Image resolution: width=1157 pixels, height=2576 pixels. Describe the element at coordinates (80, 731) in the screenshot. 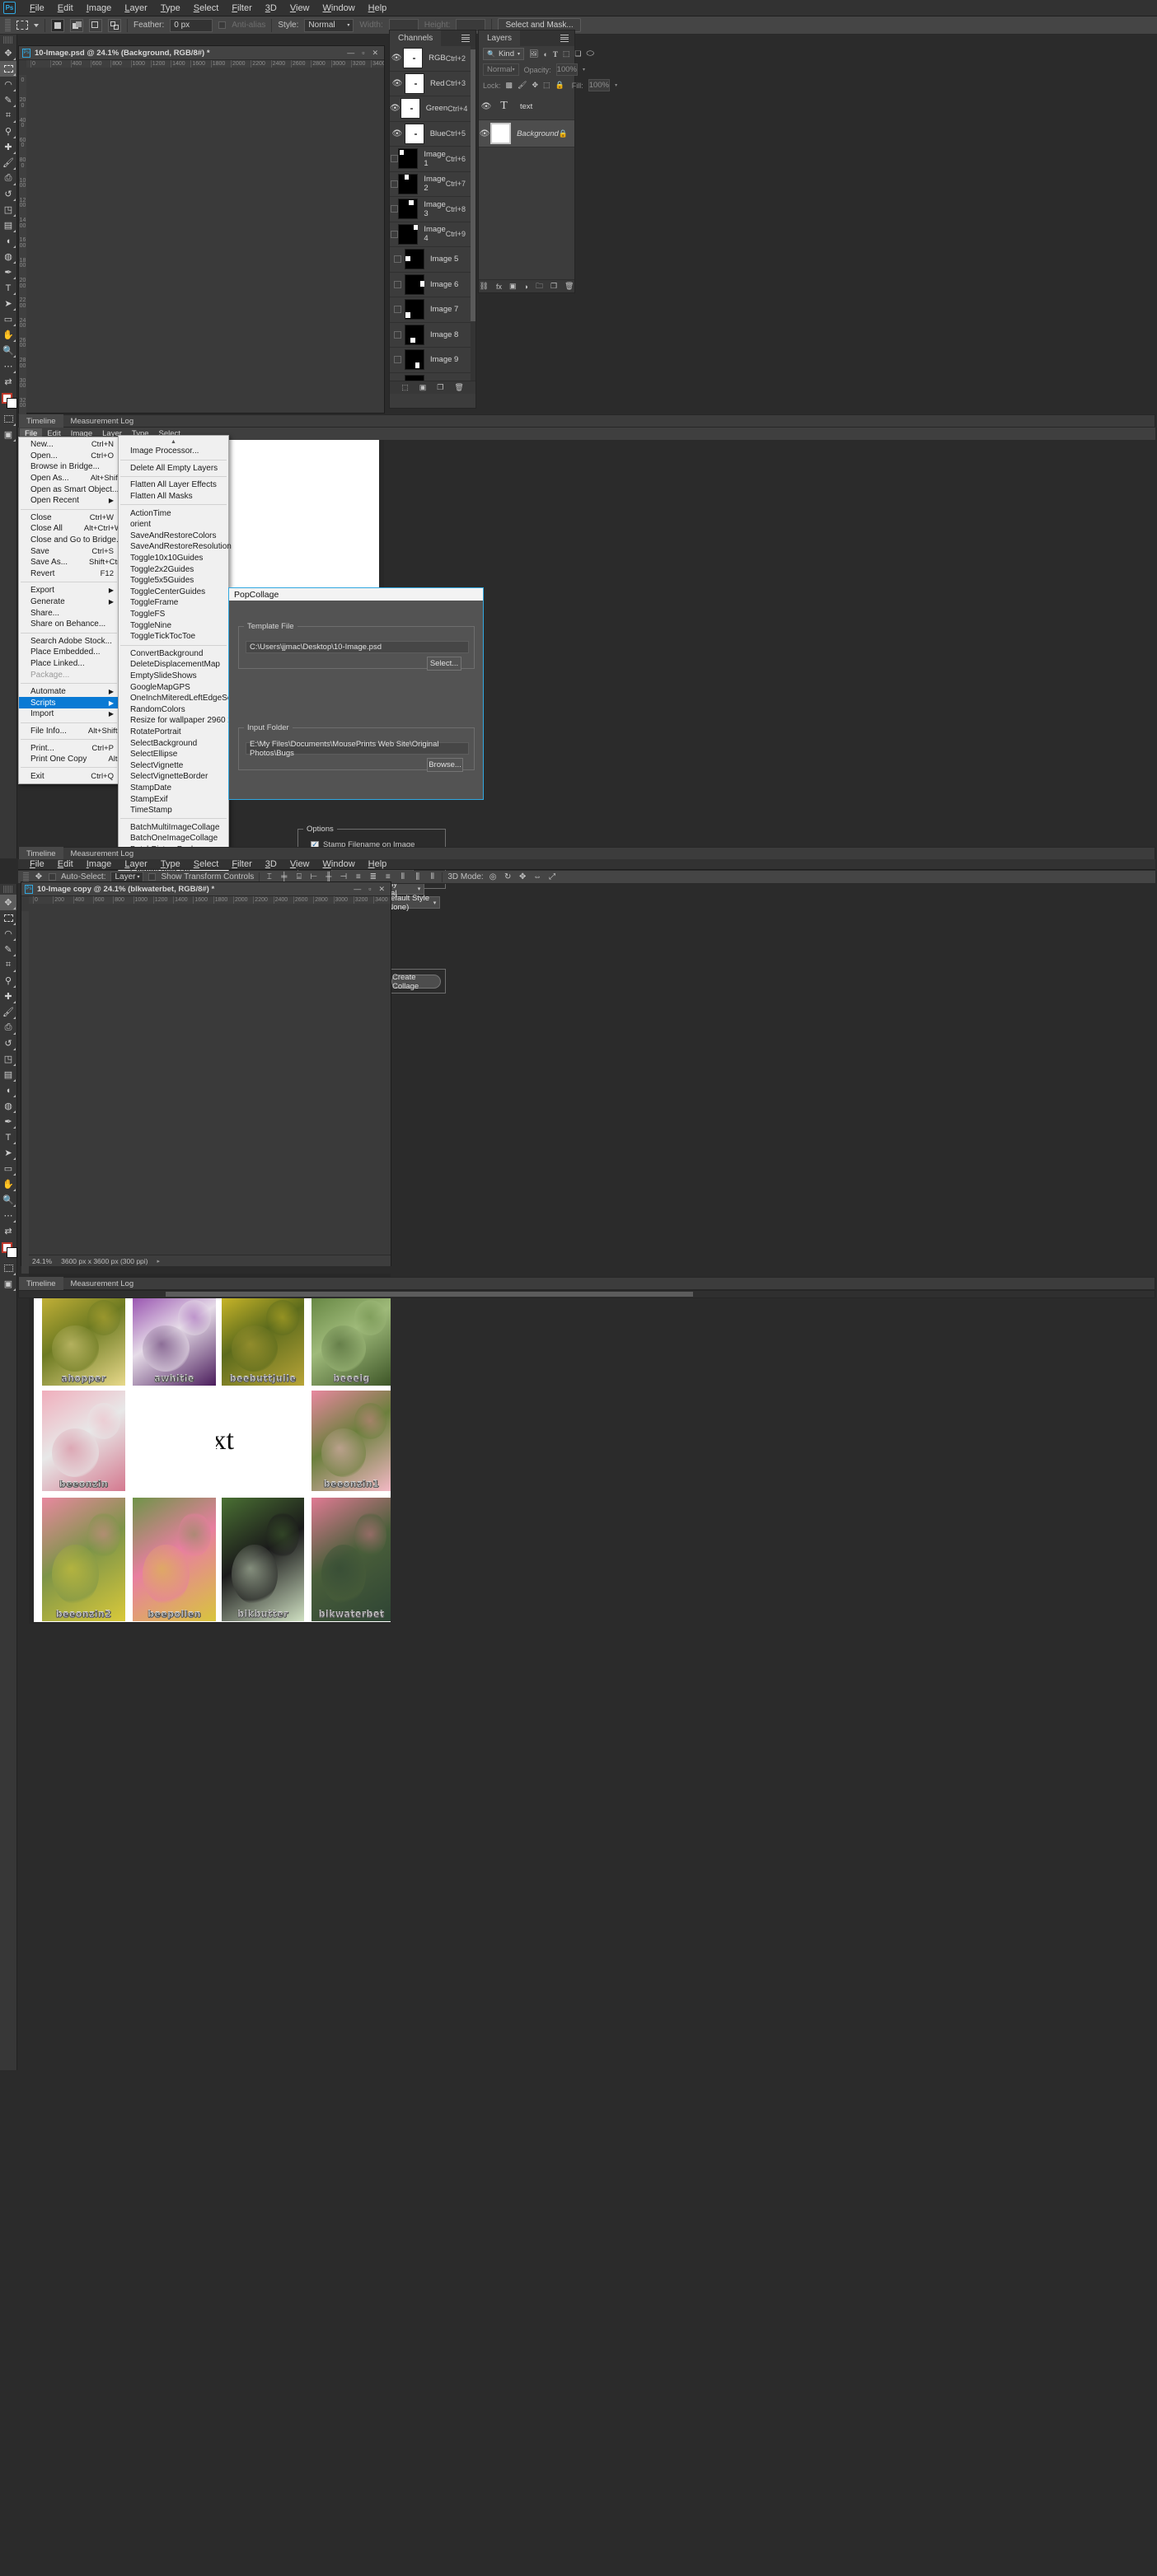

I see `menu-item-file-info: File Info... Alt+Shift+Ctrl+I` at that location.